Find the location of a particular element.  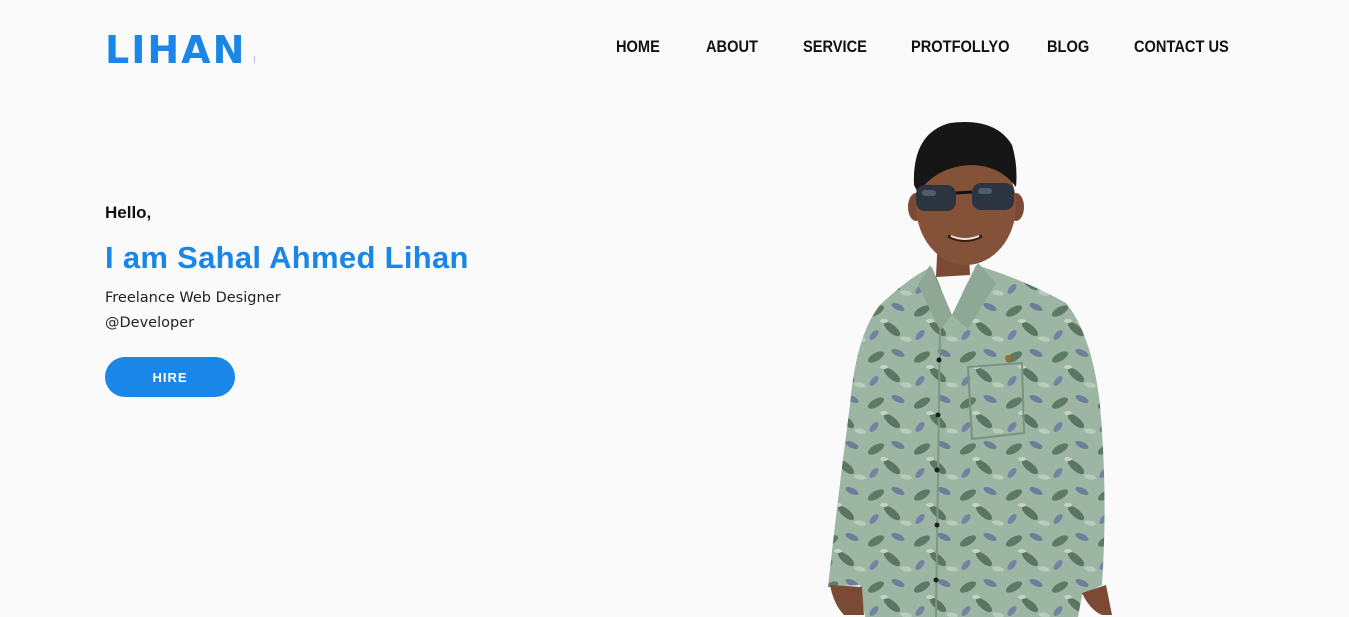

nav-contact-us: CONTACT US is located at coordinates (1181, 47).